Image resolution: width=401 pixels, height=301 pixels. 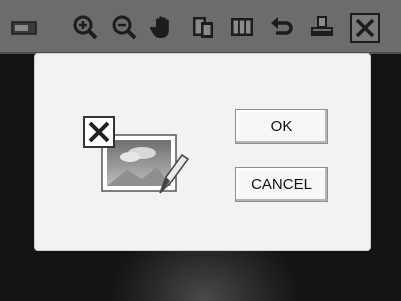 What do you see at coordinates (24, 27) in the screenshot?
I see `media-icon` at bounding box center [24, 27].